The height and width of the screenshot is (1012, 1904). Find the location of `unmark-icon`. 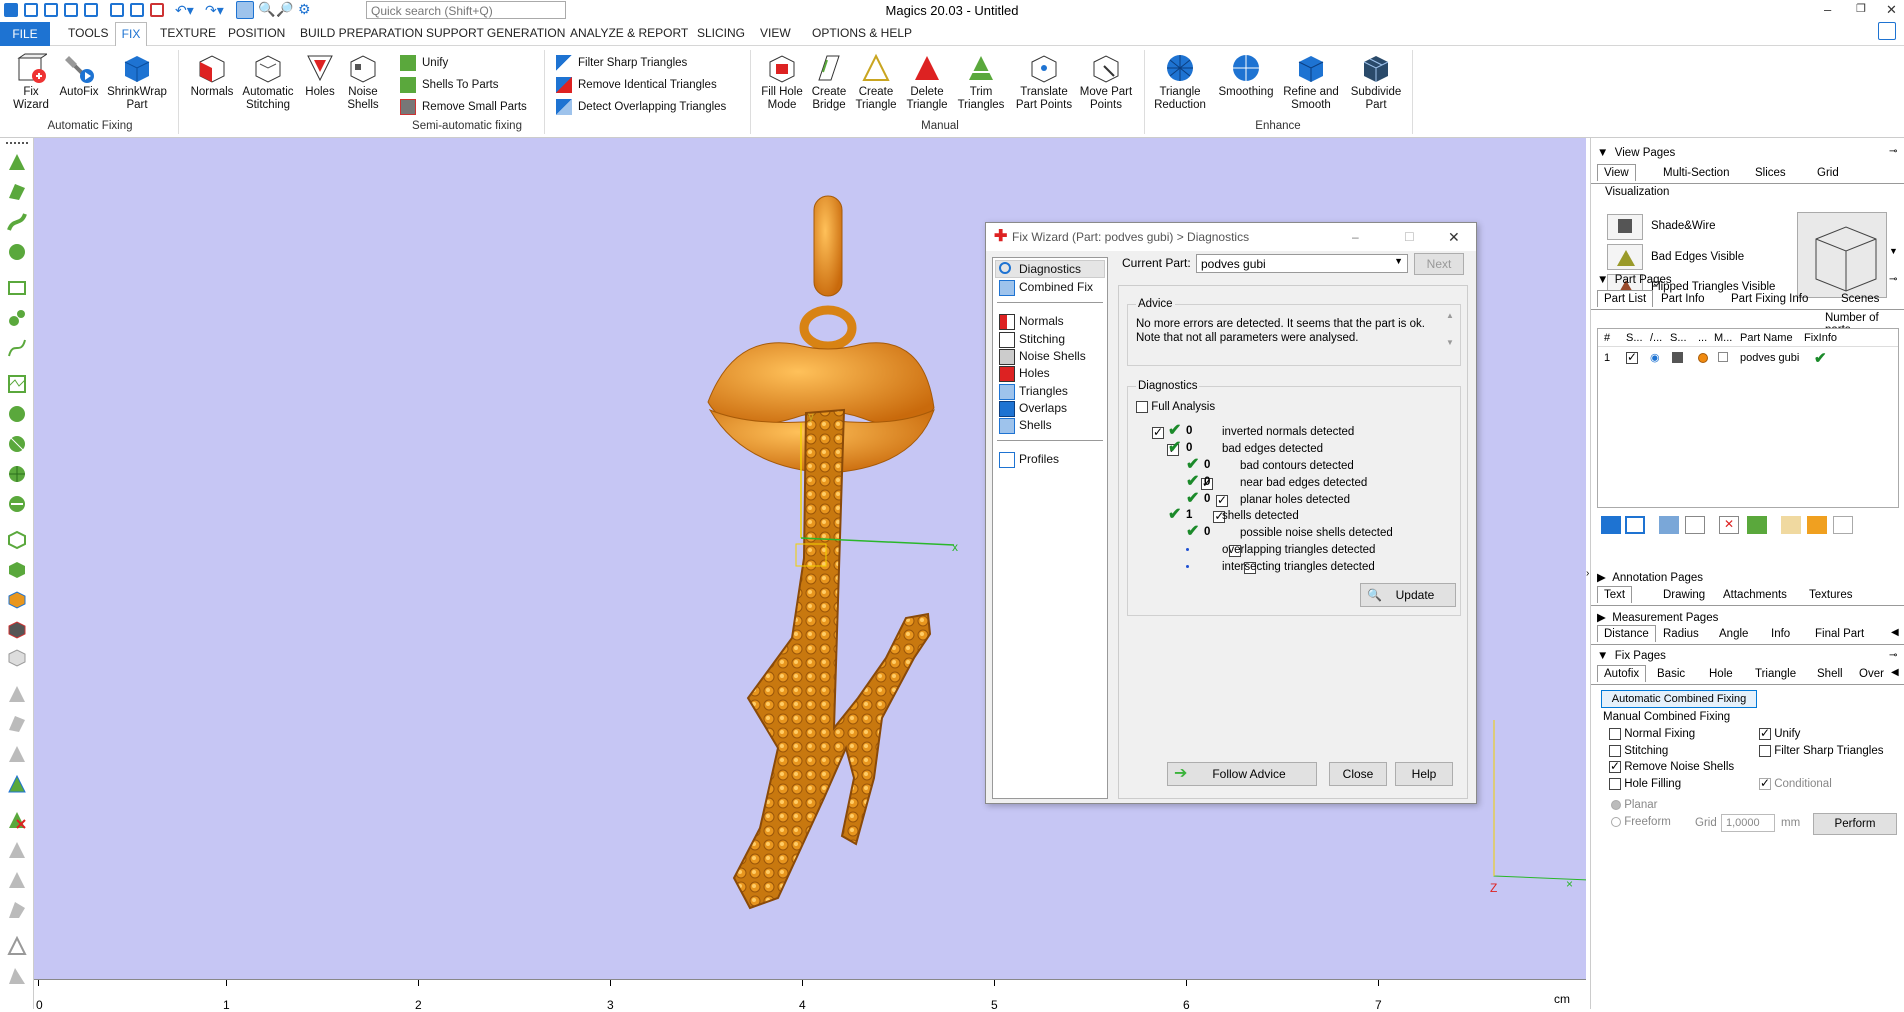

unmark-icon is located at coordinates (17, 444).